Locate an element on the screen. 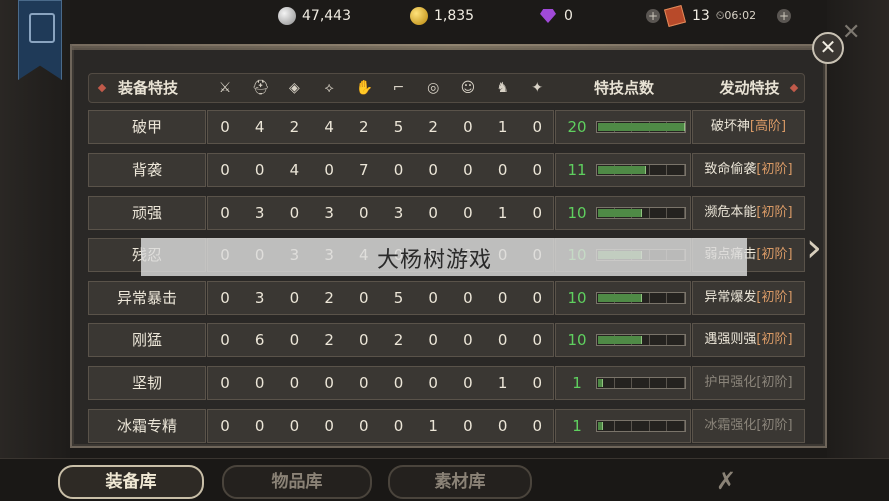 The image size is (889, 501). card-icon is located at coordinates (675, 16).